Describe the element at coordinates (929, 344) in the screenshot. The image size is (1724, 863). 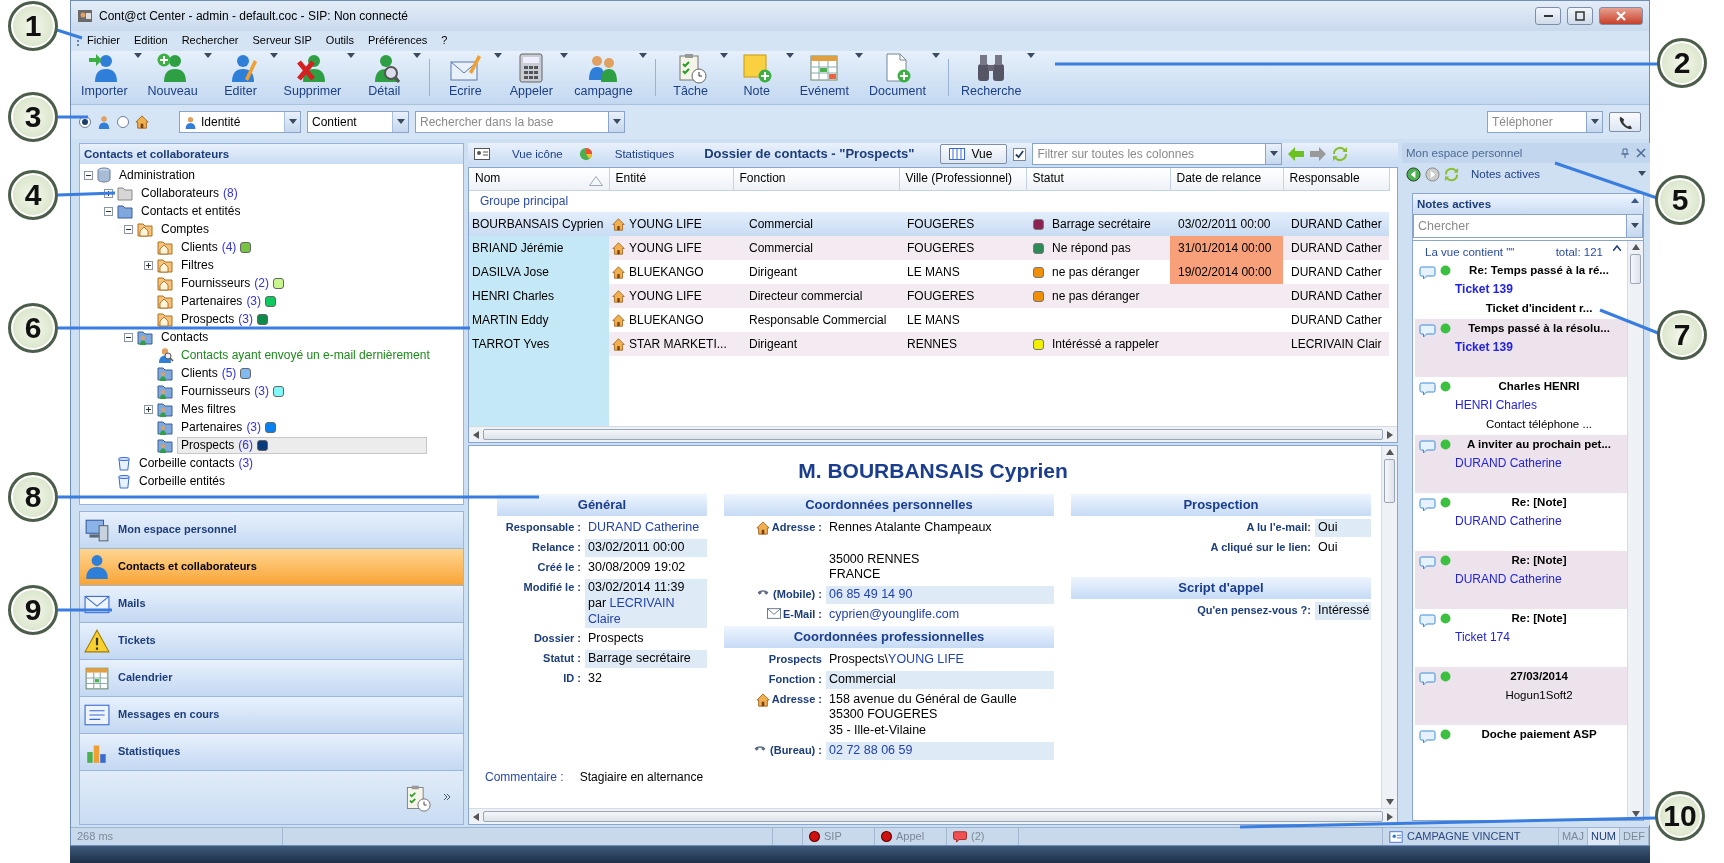
I see `table-row: TARROT Yves STAR MARKETI... Dirigeant RENNES Intéréssé a rappeler LECRIVAIN Clair` at that location.